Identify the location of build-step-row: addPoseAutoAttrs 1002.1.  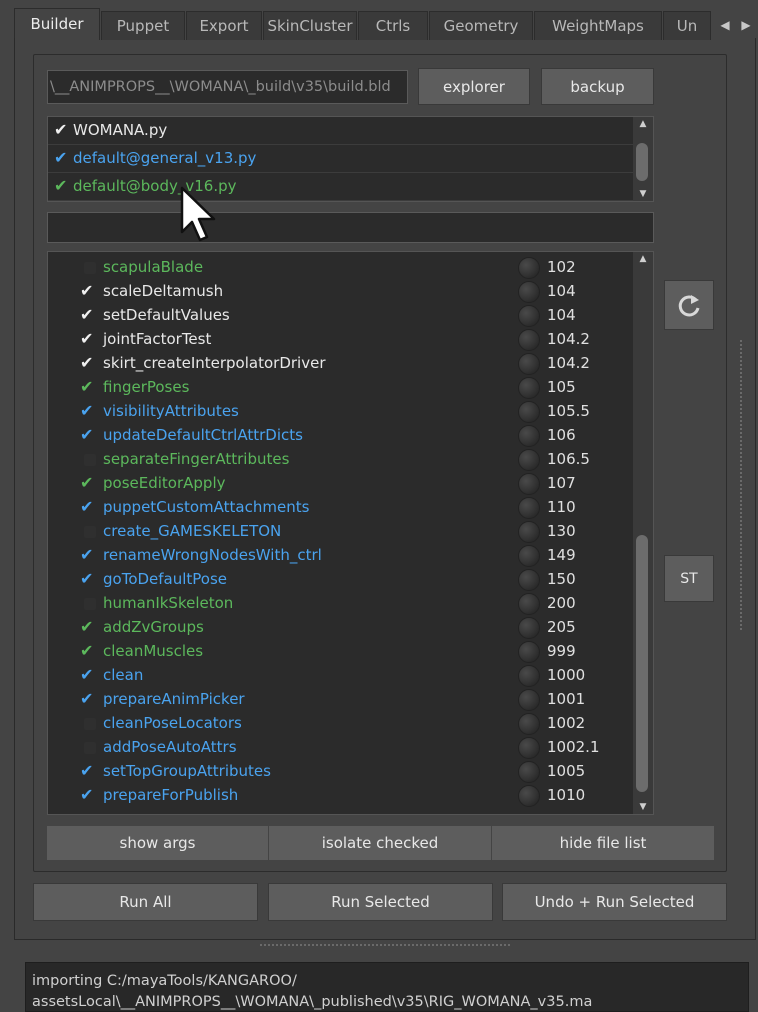
(340, 748).